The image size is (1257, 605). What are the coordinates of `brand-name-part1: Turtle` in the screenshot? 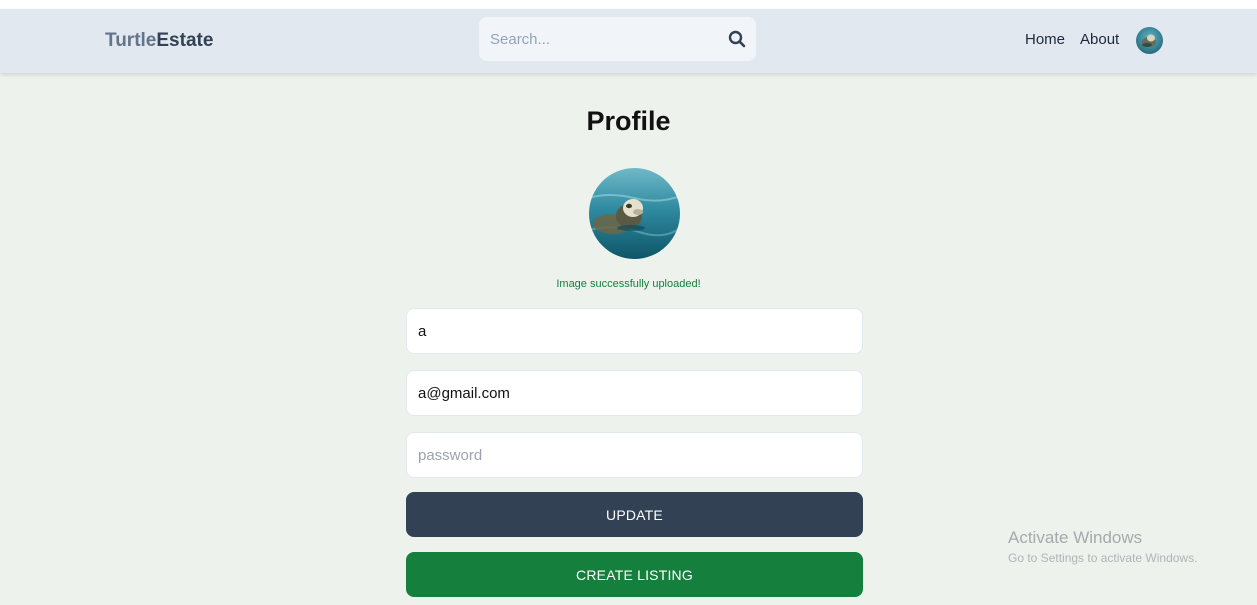 It's located at (131, 40).